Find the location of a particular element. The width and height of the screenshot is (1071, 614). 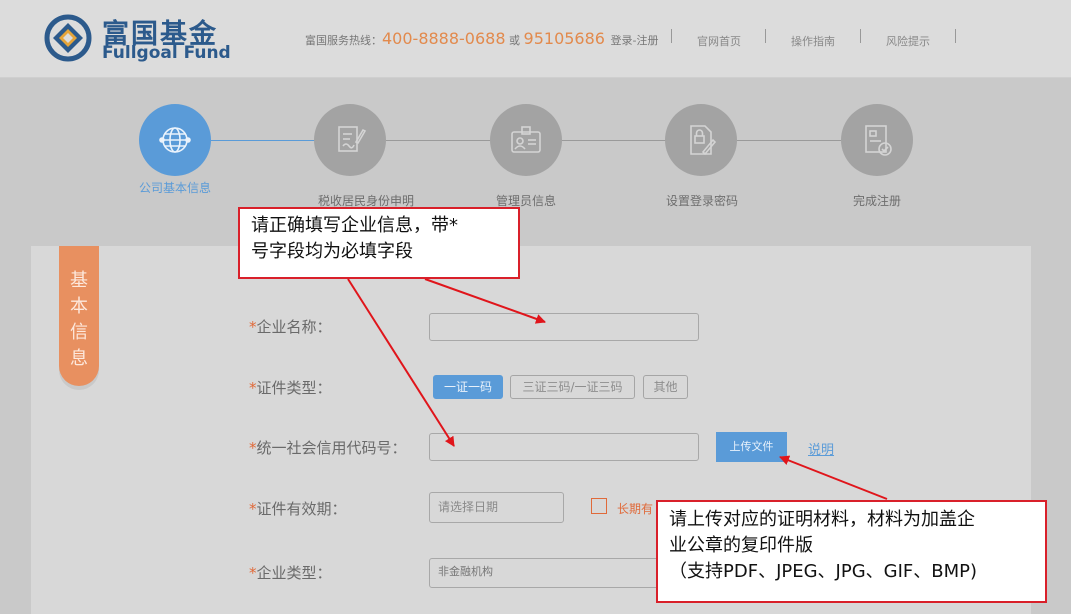

check-document-icon is located at coordinates (878, 140).